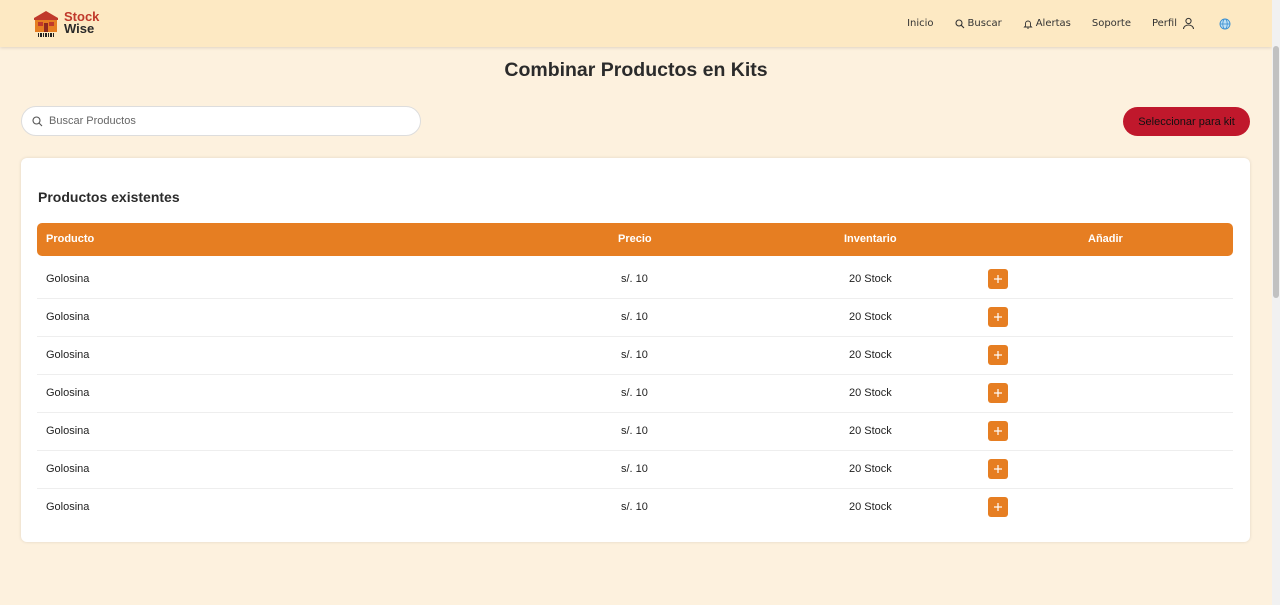 The width and height of the screenshot is (1280, 605). I want to click on logo: Stock Wise, so click(65, 23).